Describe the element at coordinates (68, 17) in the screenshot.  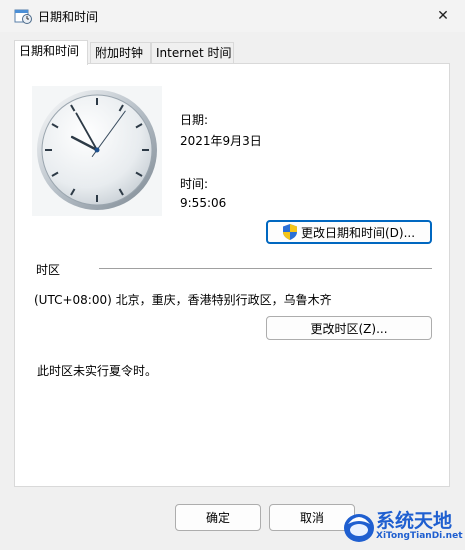
I see `window-title: 日期和时间` at that location.